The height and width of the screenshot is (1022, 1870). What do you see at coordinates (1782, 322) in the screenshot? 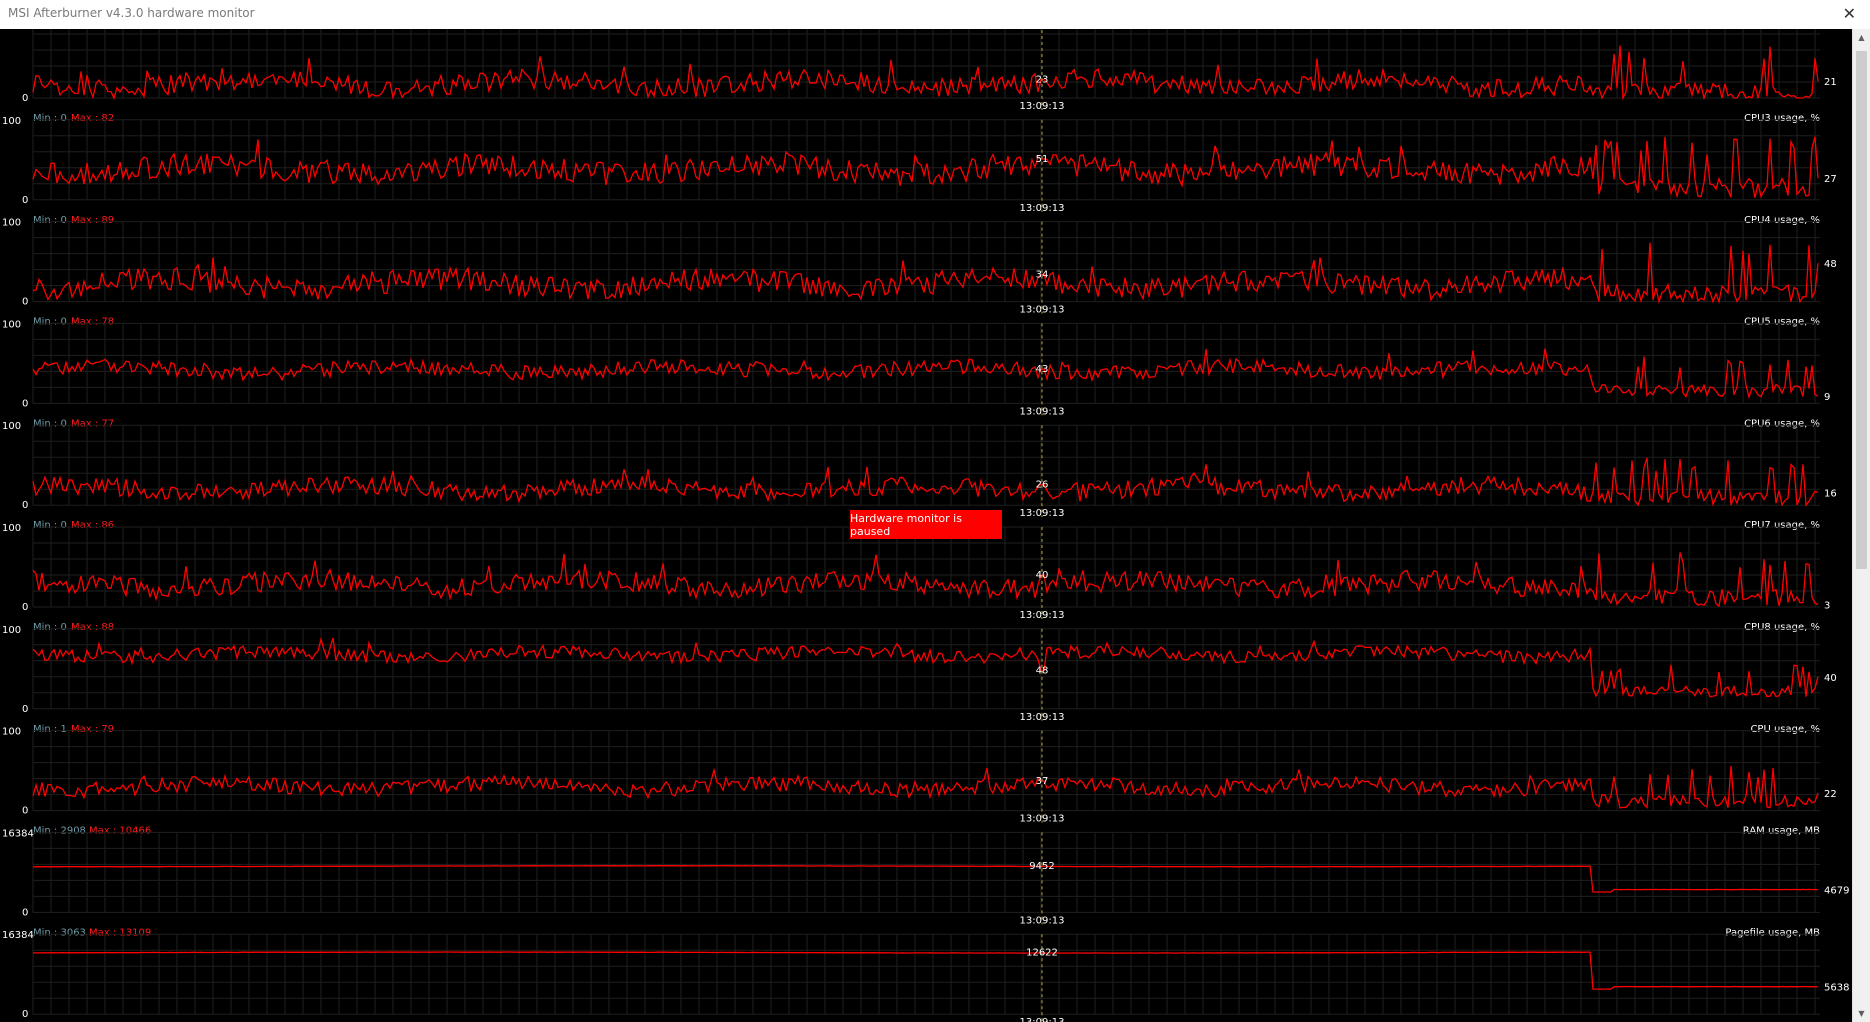
I see `graph-name-label: CPU5 usage, %` at bounding box center [1782, 322].